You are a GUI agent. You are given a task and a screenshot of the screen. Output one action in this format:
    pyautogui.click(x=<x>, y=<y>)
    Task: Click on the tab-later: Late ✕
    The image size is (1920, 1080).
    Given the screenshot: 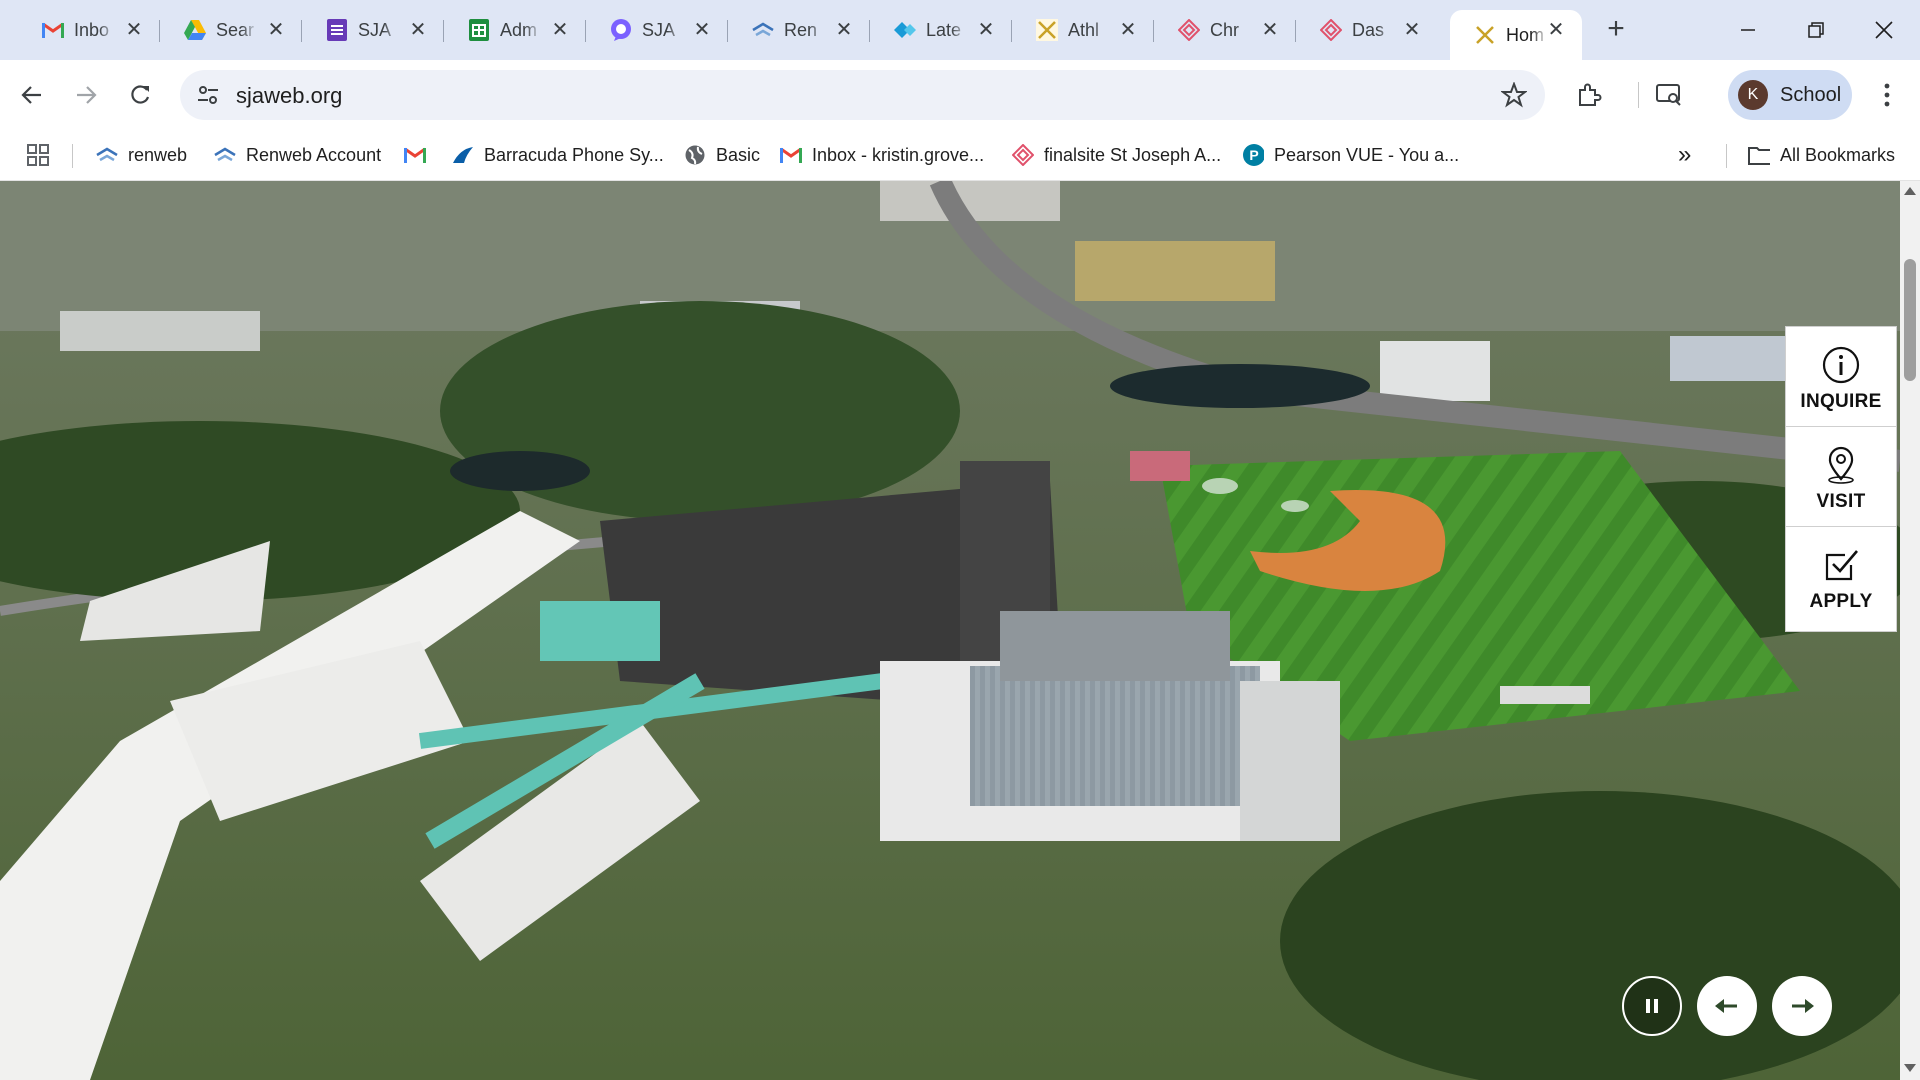 What is the action you would take?
    pyautogui.click(x=941, y=30)
    